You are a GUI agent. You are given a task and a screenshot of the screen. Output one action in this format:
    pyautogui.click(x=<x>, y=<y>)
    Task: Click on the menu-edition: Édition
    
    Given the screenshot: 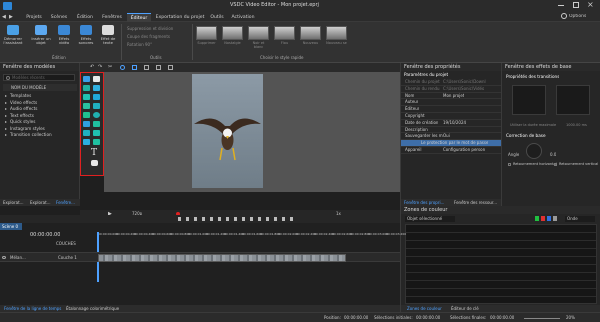 What is the action you would take?
    pyautogui.click(x=85, y=17)
    